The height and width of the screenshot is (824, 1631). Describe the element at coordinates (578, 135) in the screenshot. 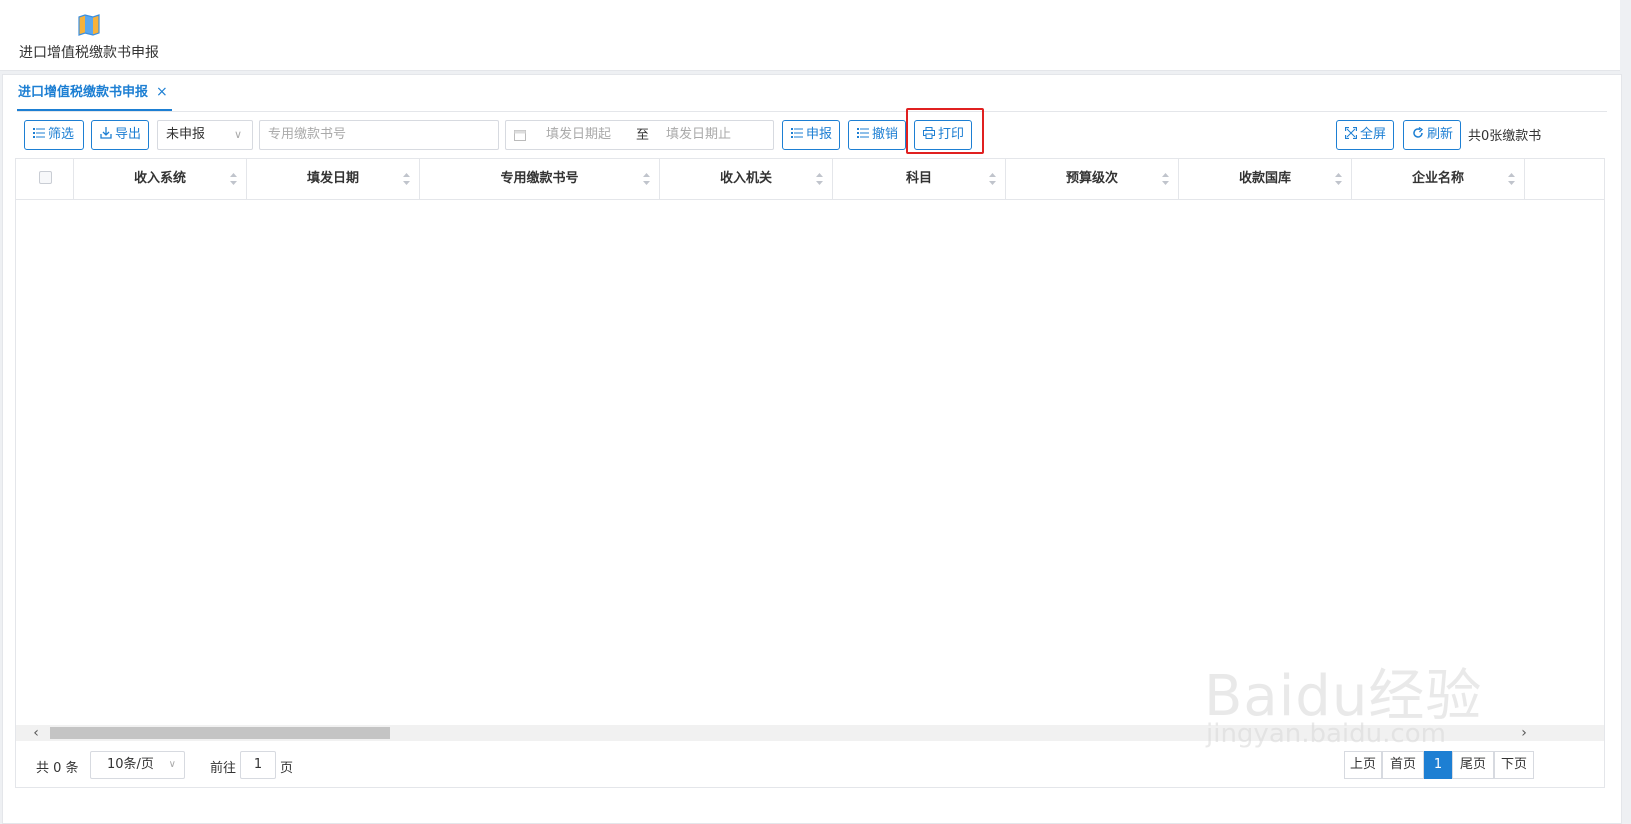

I see `date-start-input: 填发日期起` at that location.